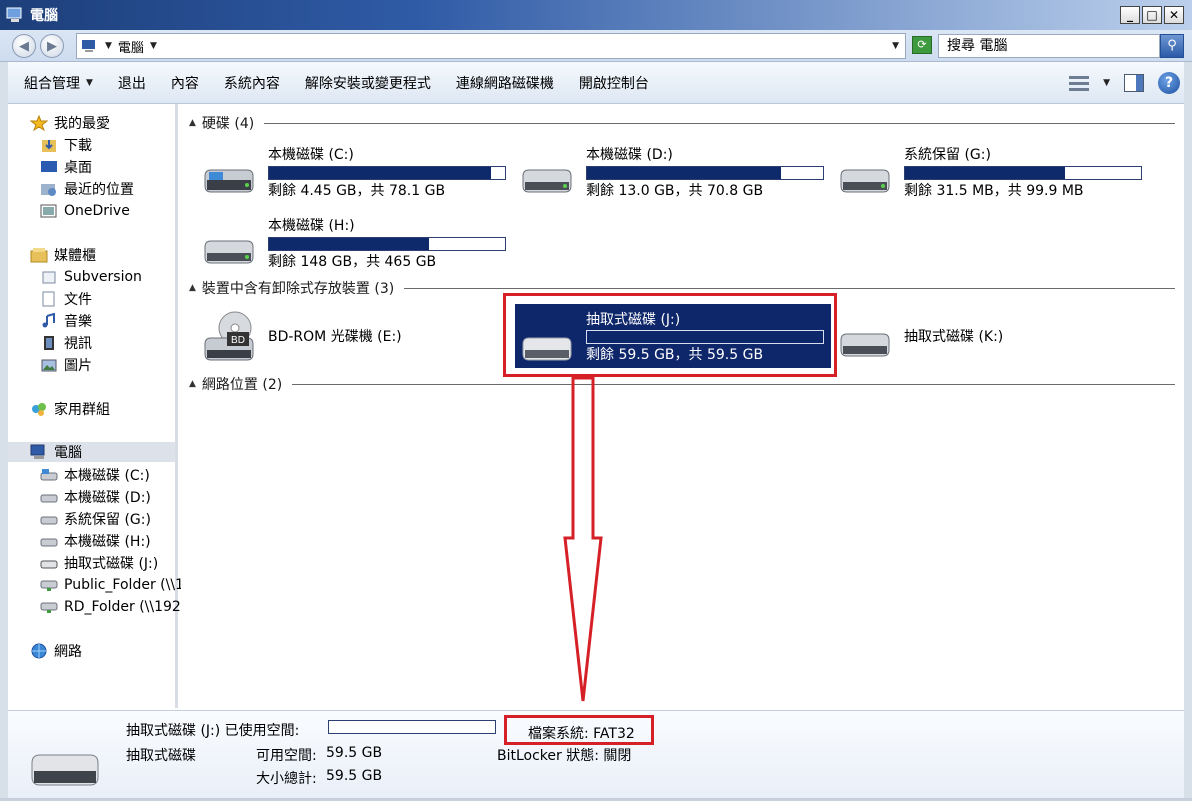  I want to click on sidebar-item-libraries: 媒體櫃, so click(63, 255).